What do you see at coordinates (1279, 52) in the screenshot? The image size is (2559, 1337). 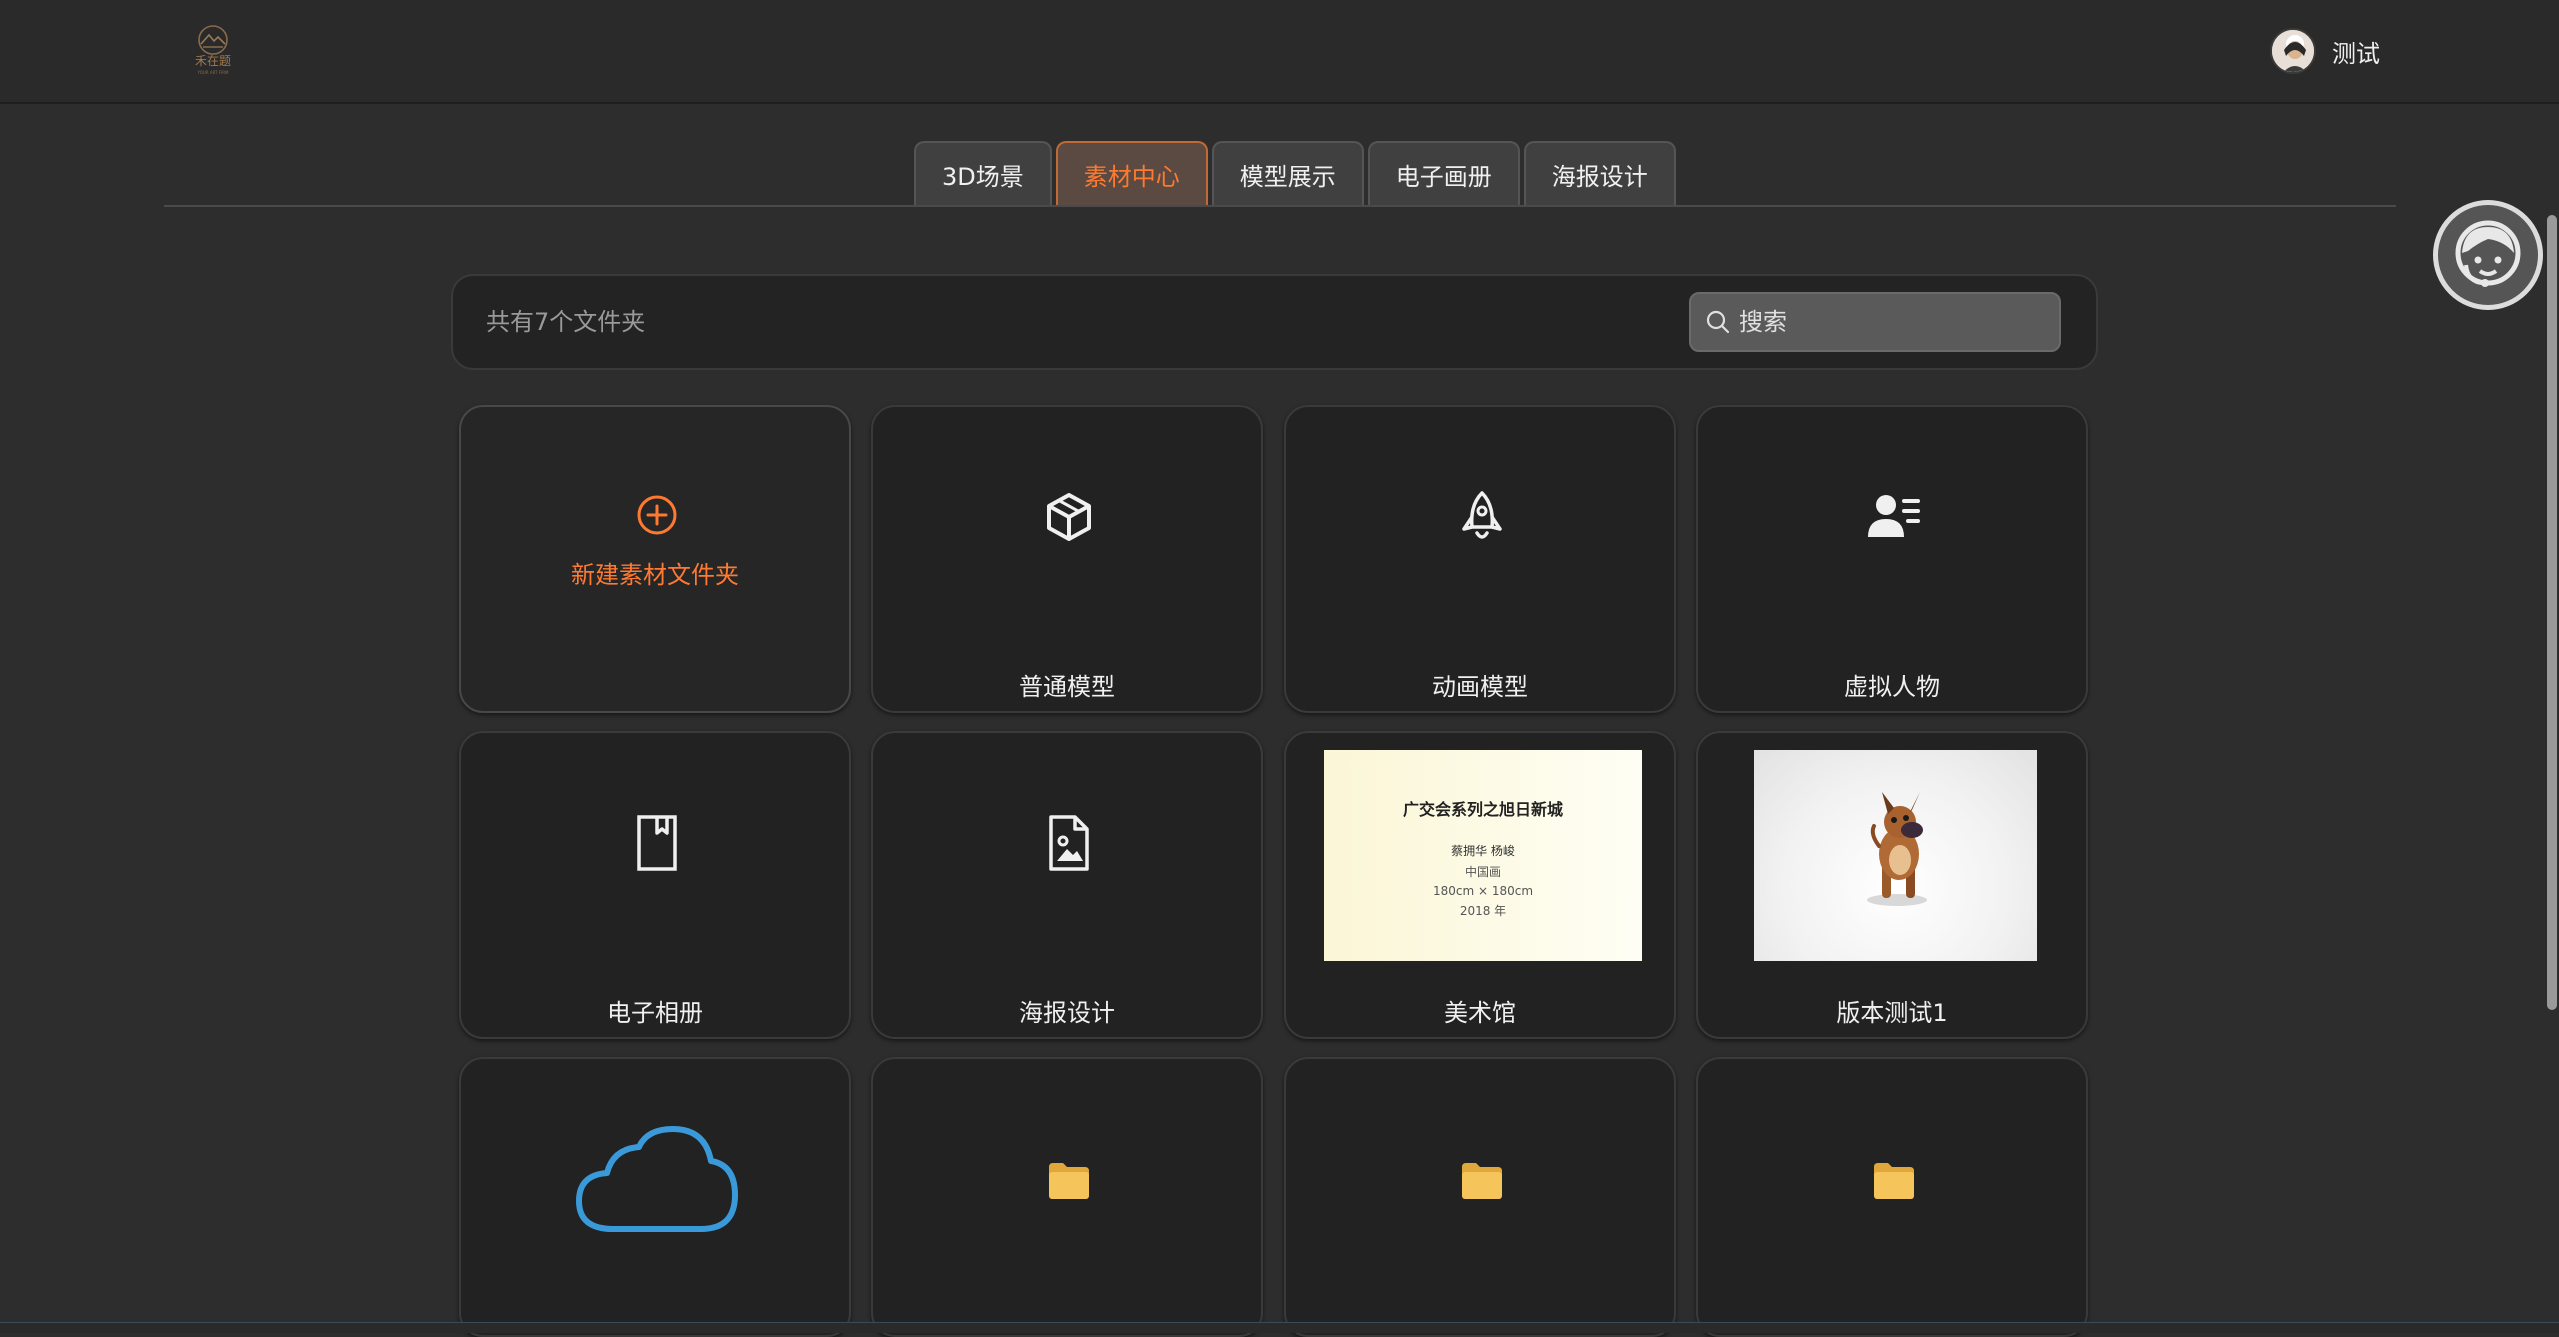 I see `top-bar: 禾在题 YOUR ART FIRM 测试` at bounding box center [1279, 52].